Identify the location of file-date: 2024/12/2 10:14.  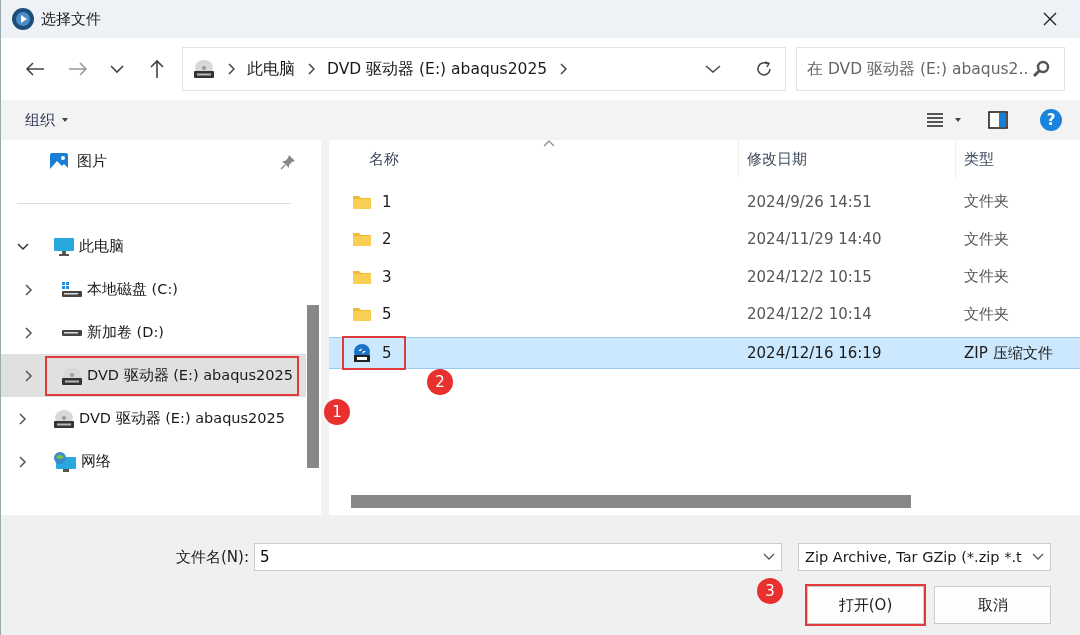
(809, 315).